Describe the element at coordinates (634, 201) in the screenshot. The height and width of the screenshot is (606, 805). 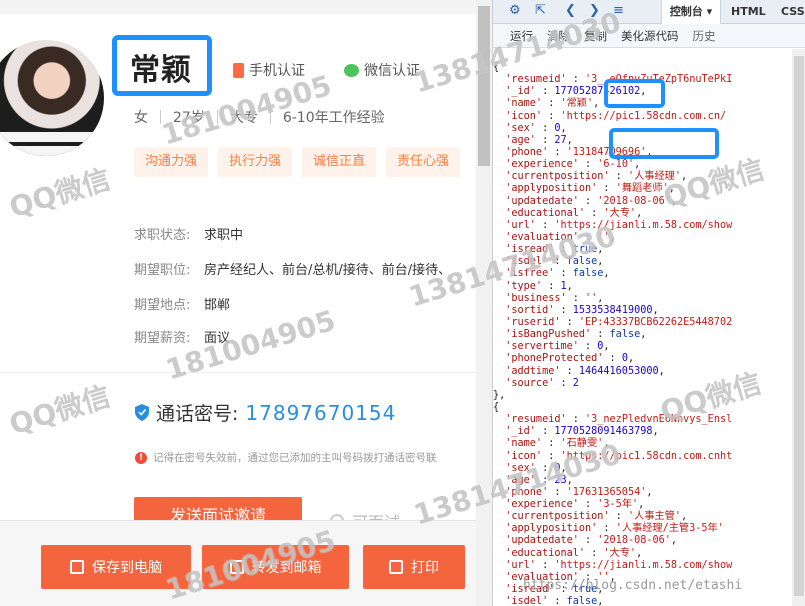
I see `console-token: '2018-08-06'` at that location.